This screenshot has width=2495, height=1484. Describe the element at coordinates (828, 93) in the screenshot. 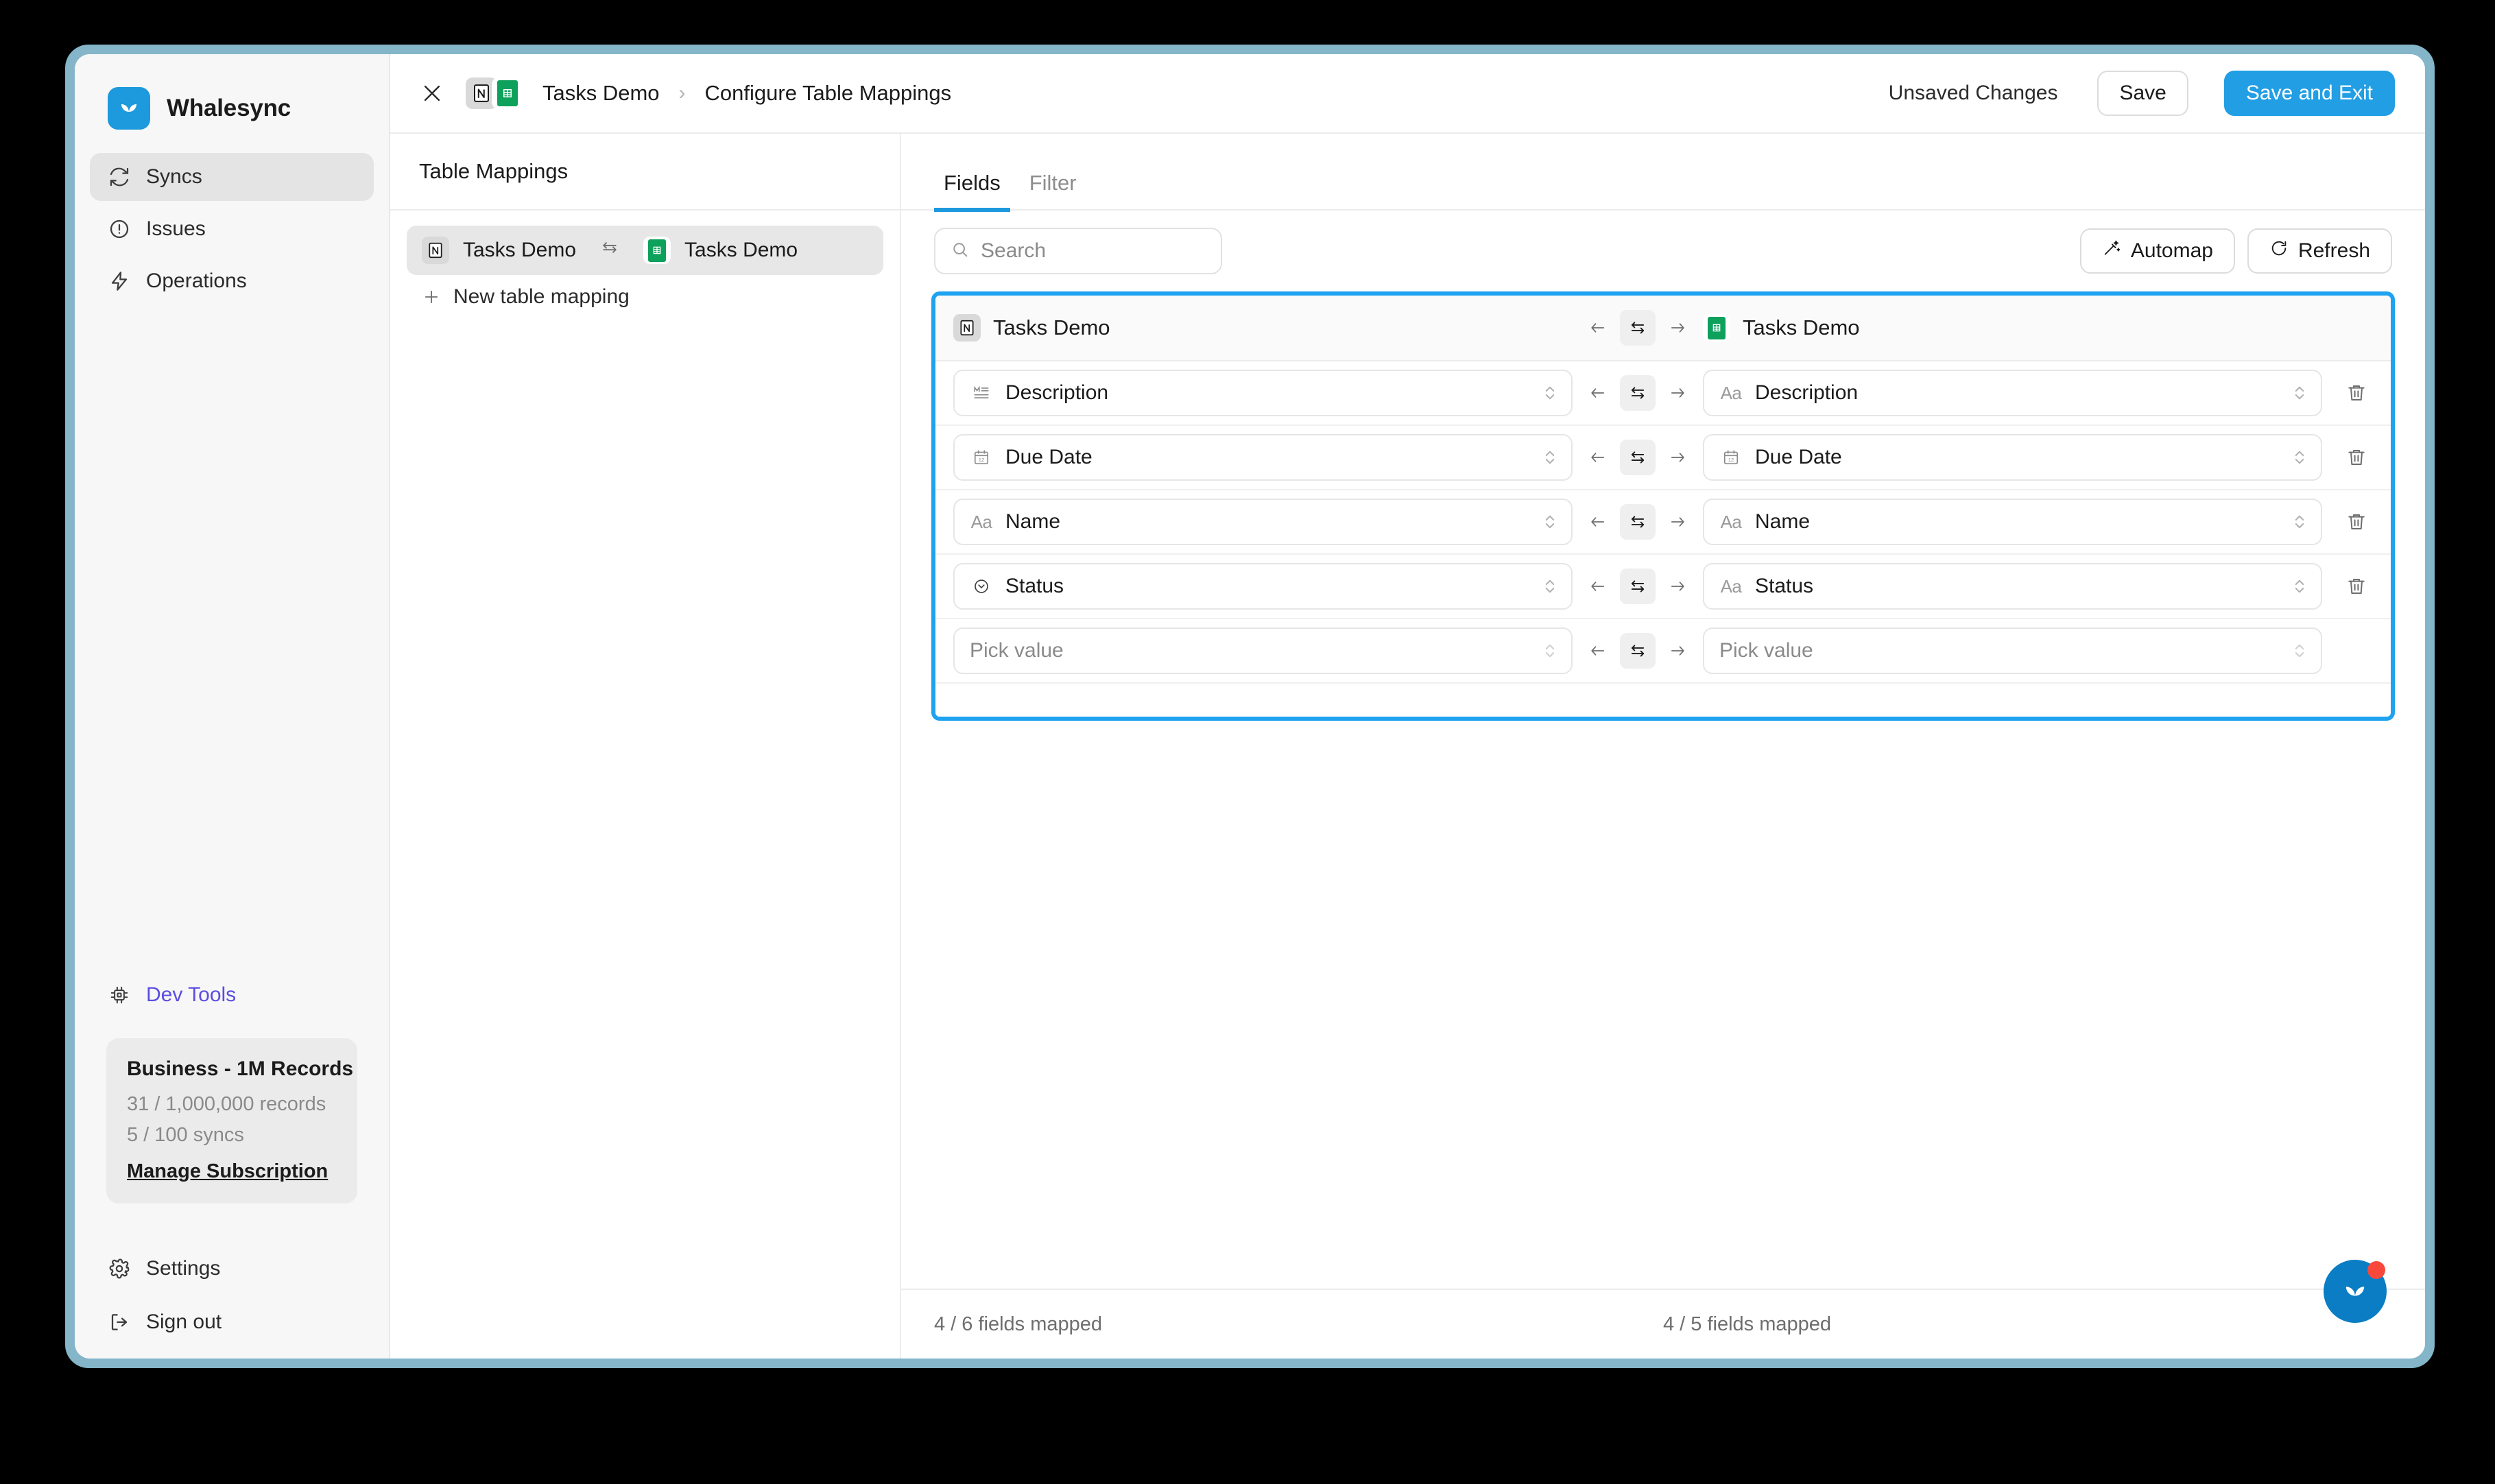

I see `breadcrumb-current-page: Configure Table Mappings` at that location.